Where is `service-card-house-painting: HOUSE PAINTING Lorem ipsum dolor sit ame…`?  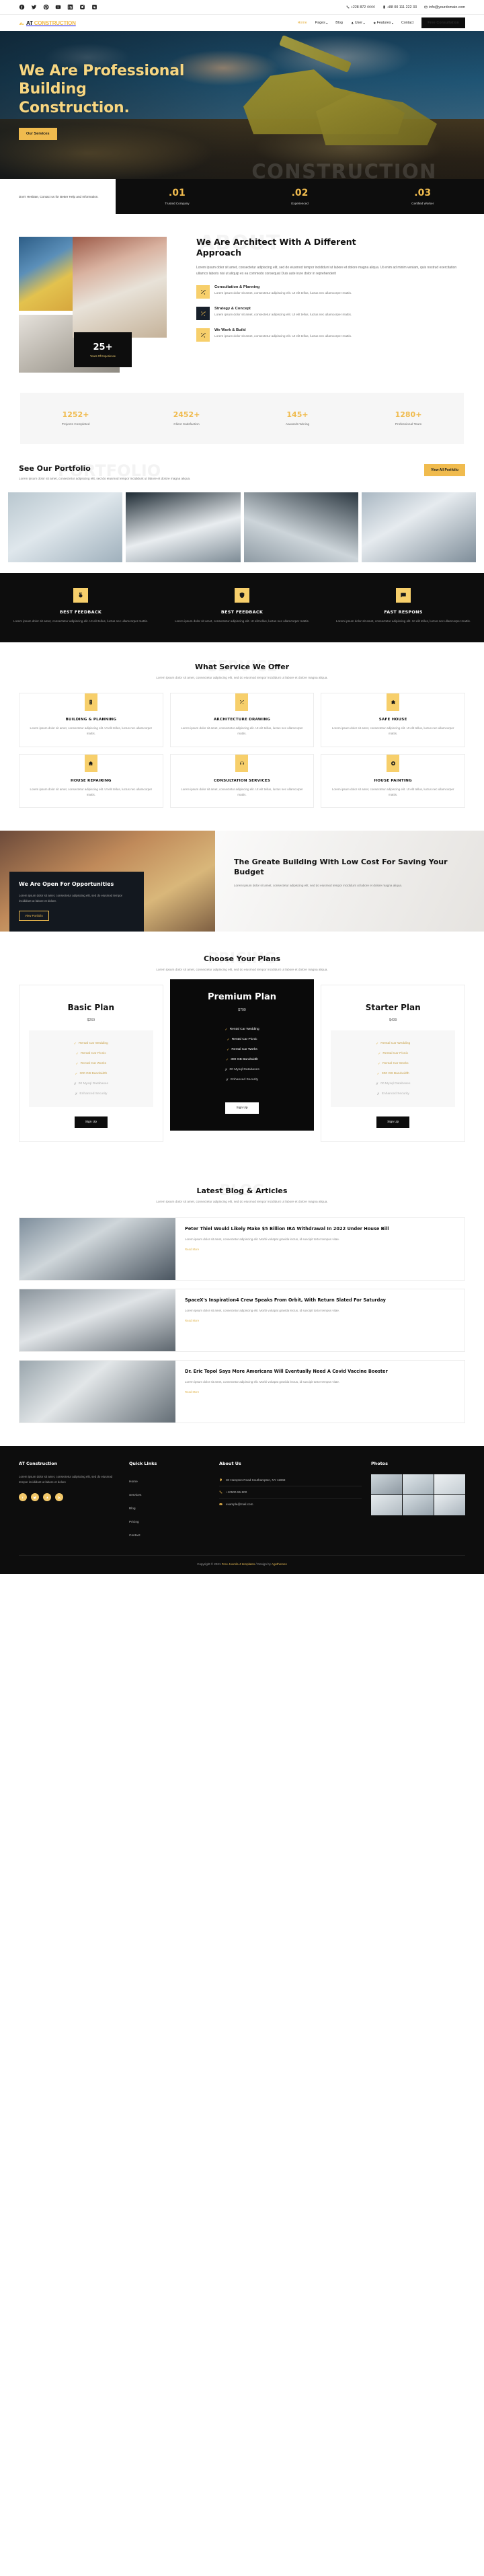 service-card-house-painting: HOUSE PAINTING Lorem ipsum dolor sit ame… is located at coordinates (393, 780).